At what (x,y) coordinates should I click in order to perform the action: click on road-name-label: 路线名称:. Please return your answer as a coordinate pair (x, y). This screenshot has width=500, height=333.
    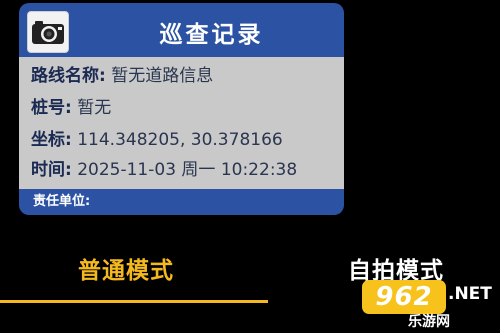
    Looking at the image, I should click on (68, 76).